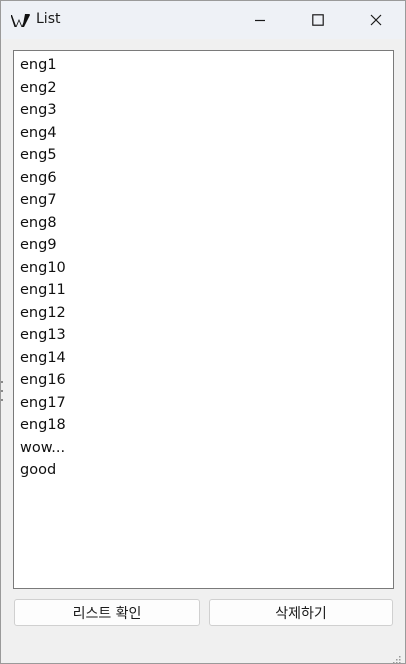  What do you see at coordinates (203, 313) in the screenshot?
I see `list-item: eng12` at bounding box center [203, 313].